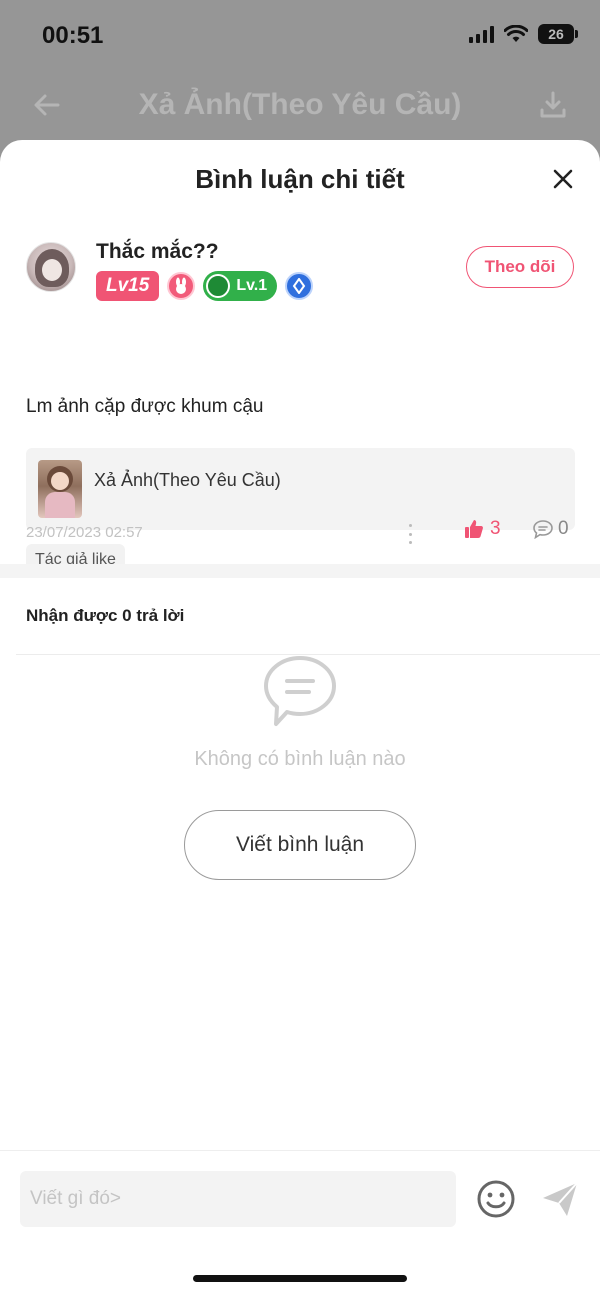 Image resolution: width=600 pixels, height=1299 pixels. I want to click on like-count: 3, so click(495, 528).